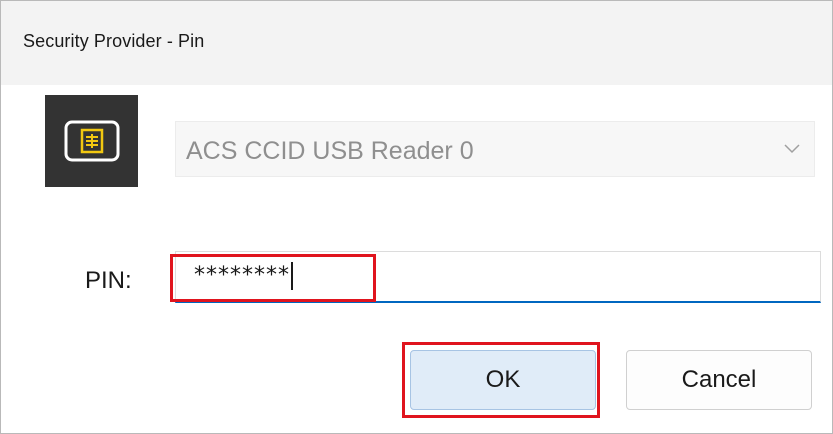 Image resolution: width=833 pixels, height=434 pixels. Describe the element at coordinates (292, 276) in the screenshot. I see `text-caret` at that location.